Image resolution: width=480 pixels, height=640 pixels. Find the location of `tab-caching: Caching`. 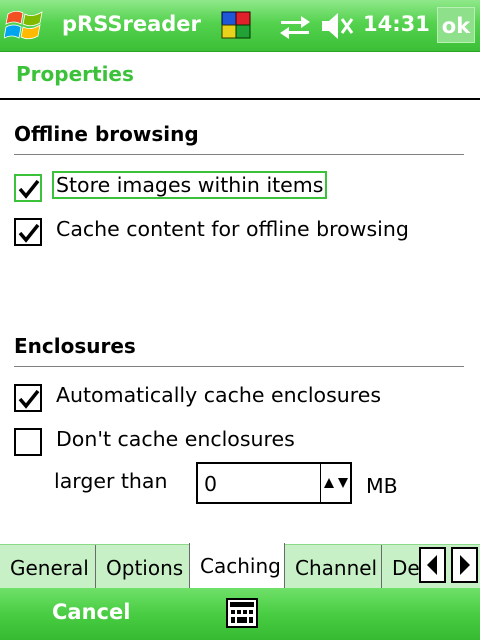

tab-caching: Caching is located at coordinates (237, 566).